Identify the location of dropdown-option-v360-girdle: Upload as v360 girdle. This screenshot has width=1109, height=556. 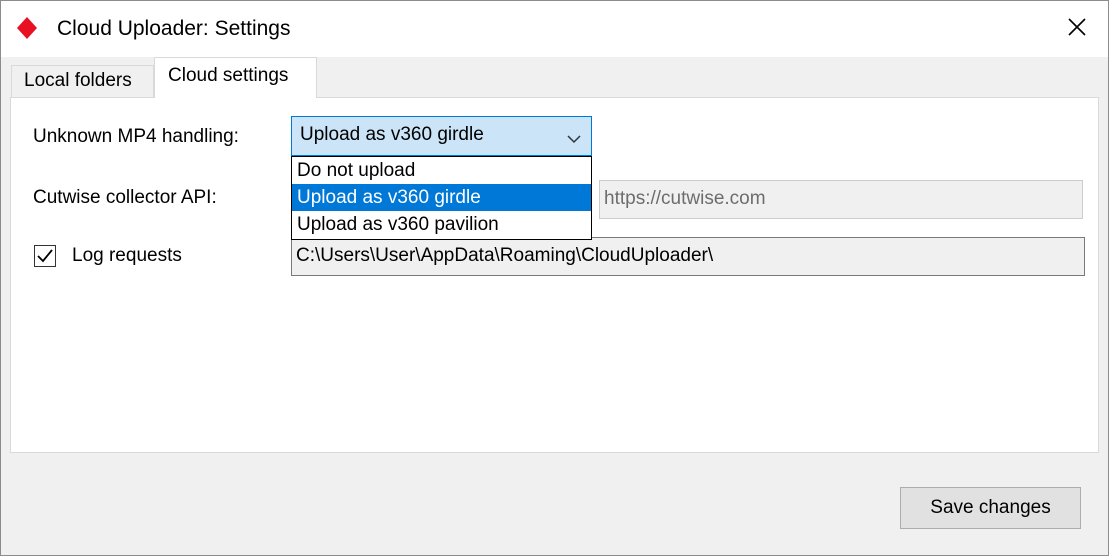
(441, 197).